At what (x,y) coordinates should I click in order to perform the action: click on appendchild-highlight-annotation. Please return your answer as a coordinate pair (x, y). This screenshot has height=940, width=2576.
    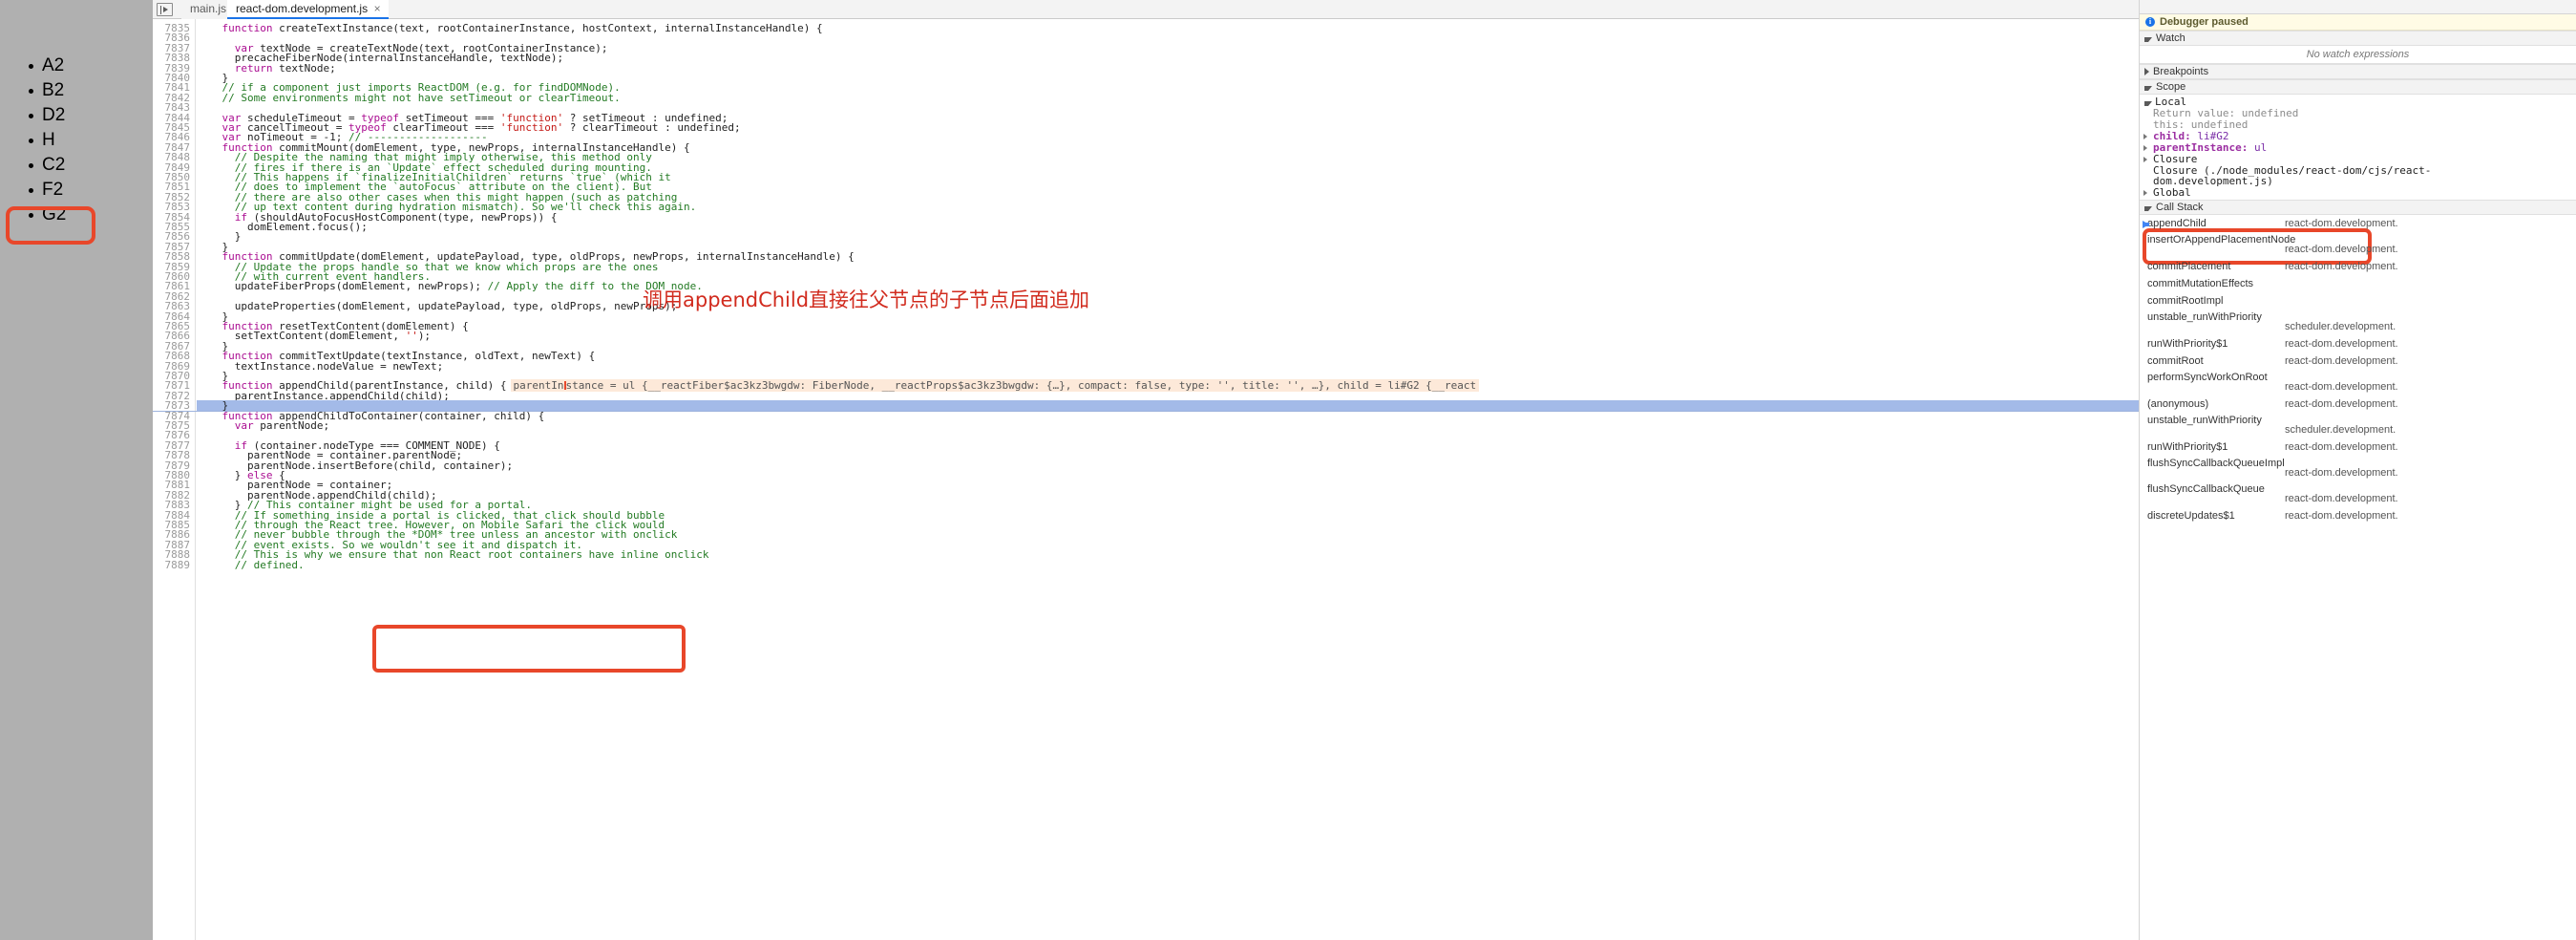
    Looking at the image, I should click on (529, 649).